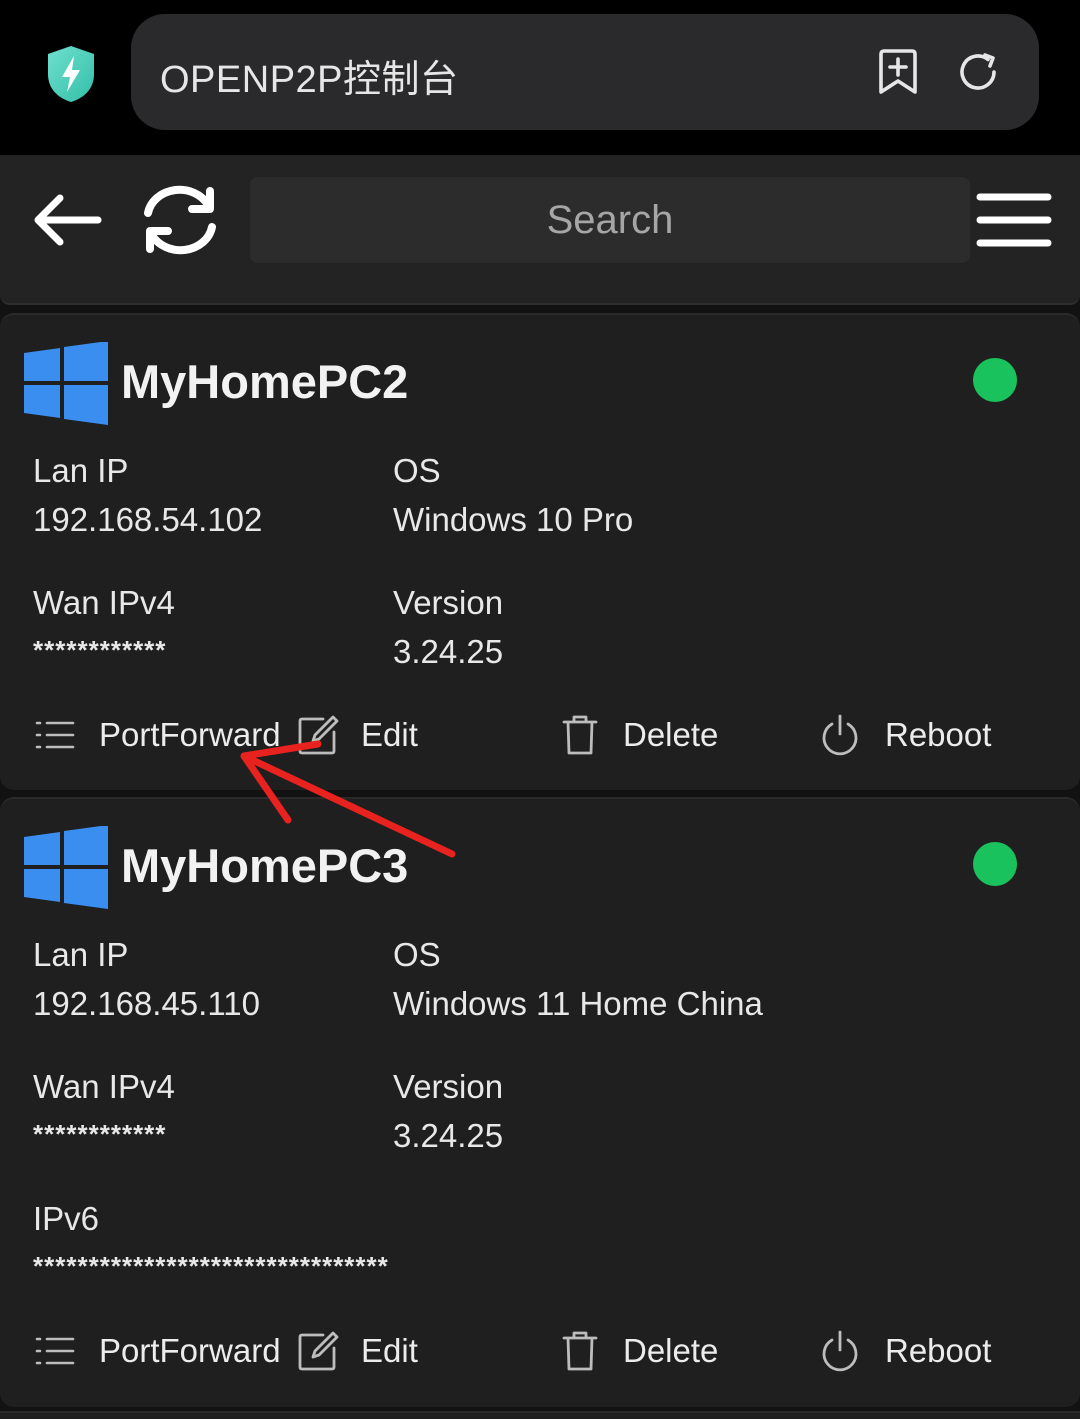 This screenshot has height=1419, width=1080. I want to click on search-input, so click(610, 220).